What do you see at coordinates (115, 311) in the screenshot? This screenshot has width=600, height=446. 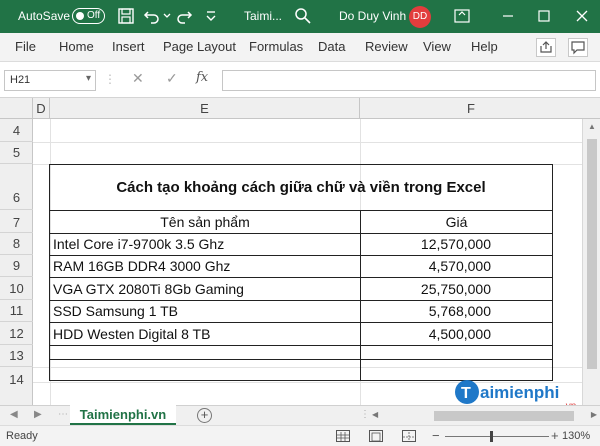 I see `product-cell: SSD Samsung 1 TB` at bounding box center [115, 311].